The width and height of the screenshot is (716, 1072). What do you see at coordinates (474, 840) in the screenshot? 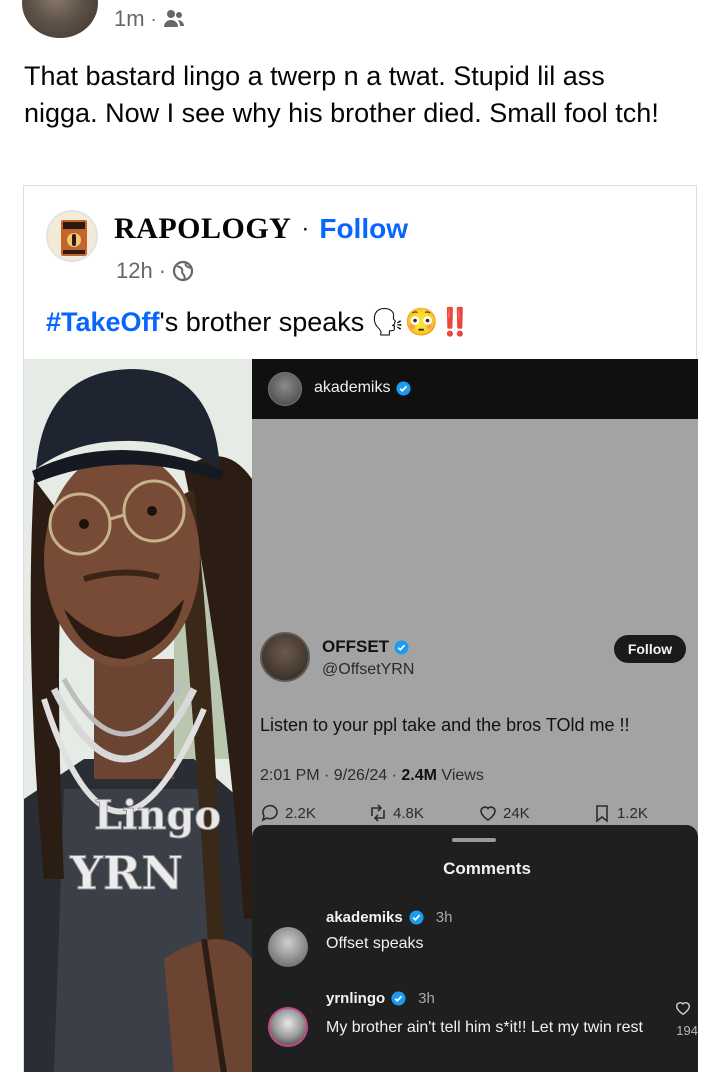
I see `sheet-drag-handle` at bounding box center [474, 840].